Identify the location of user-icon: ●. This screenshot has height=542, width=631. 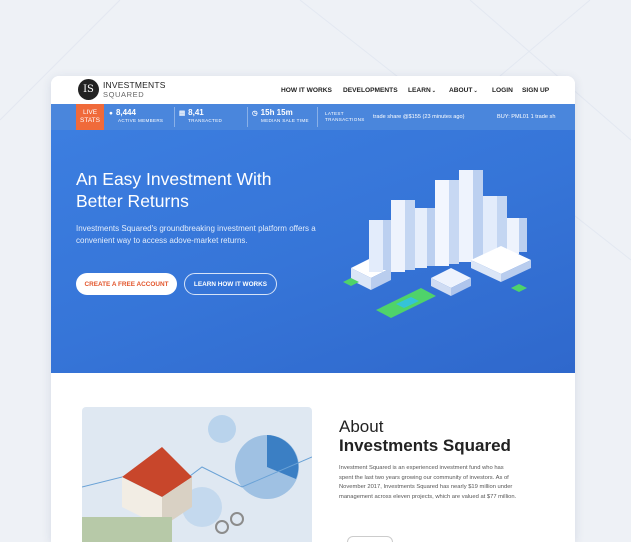
(111, 113).